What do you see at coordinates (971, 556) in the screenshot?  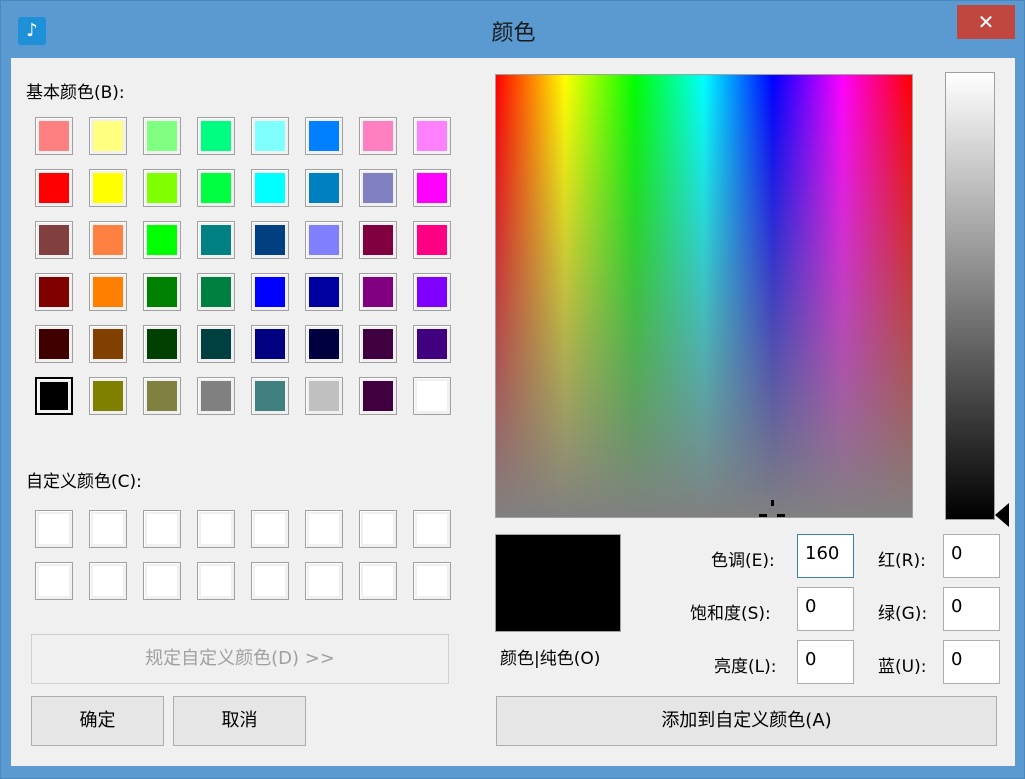 I see `red-input: 0` at bounding box center [971, 556].